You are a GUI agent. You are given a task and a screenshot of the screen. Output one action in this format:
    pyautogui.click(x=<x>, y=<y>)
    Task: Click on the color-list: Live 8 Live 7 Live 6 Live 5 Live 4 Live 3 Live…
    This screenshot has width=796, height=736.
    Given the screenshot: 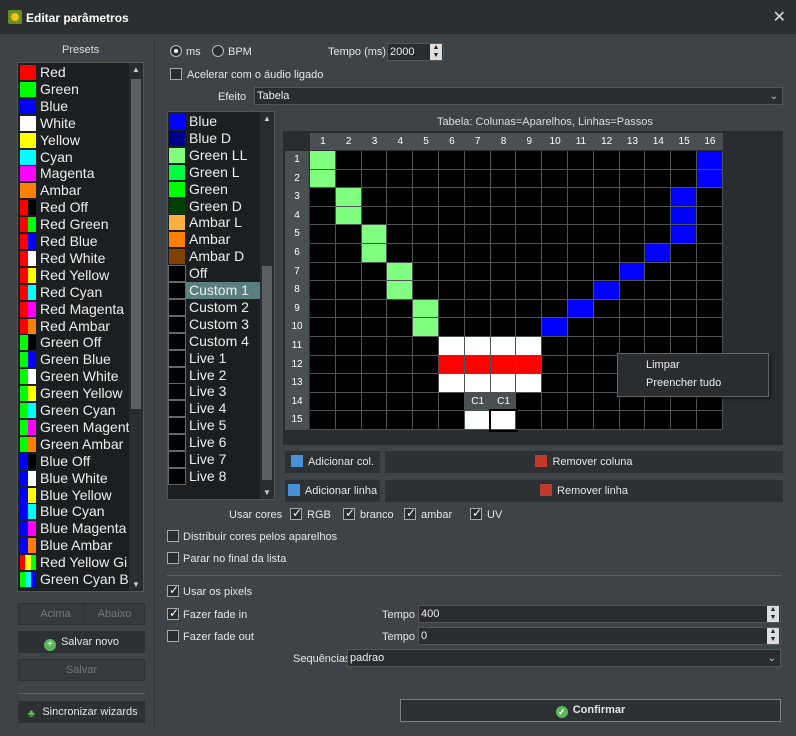 What is the action you would take?
    pyautogui.click(x=221, y=305)
    